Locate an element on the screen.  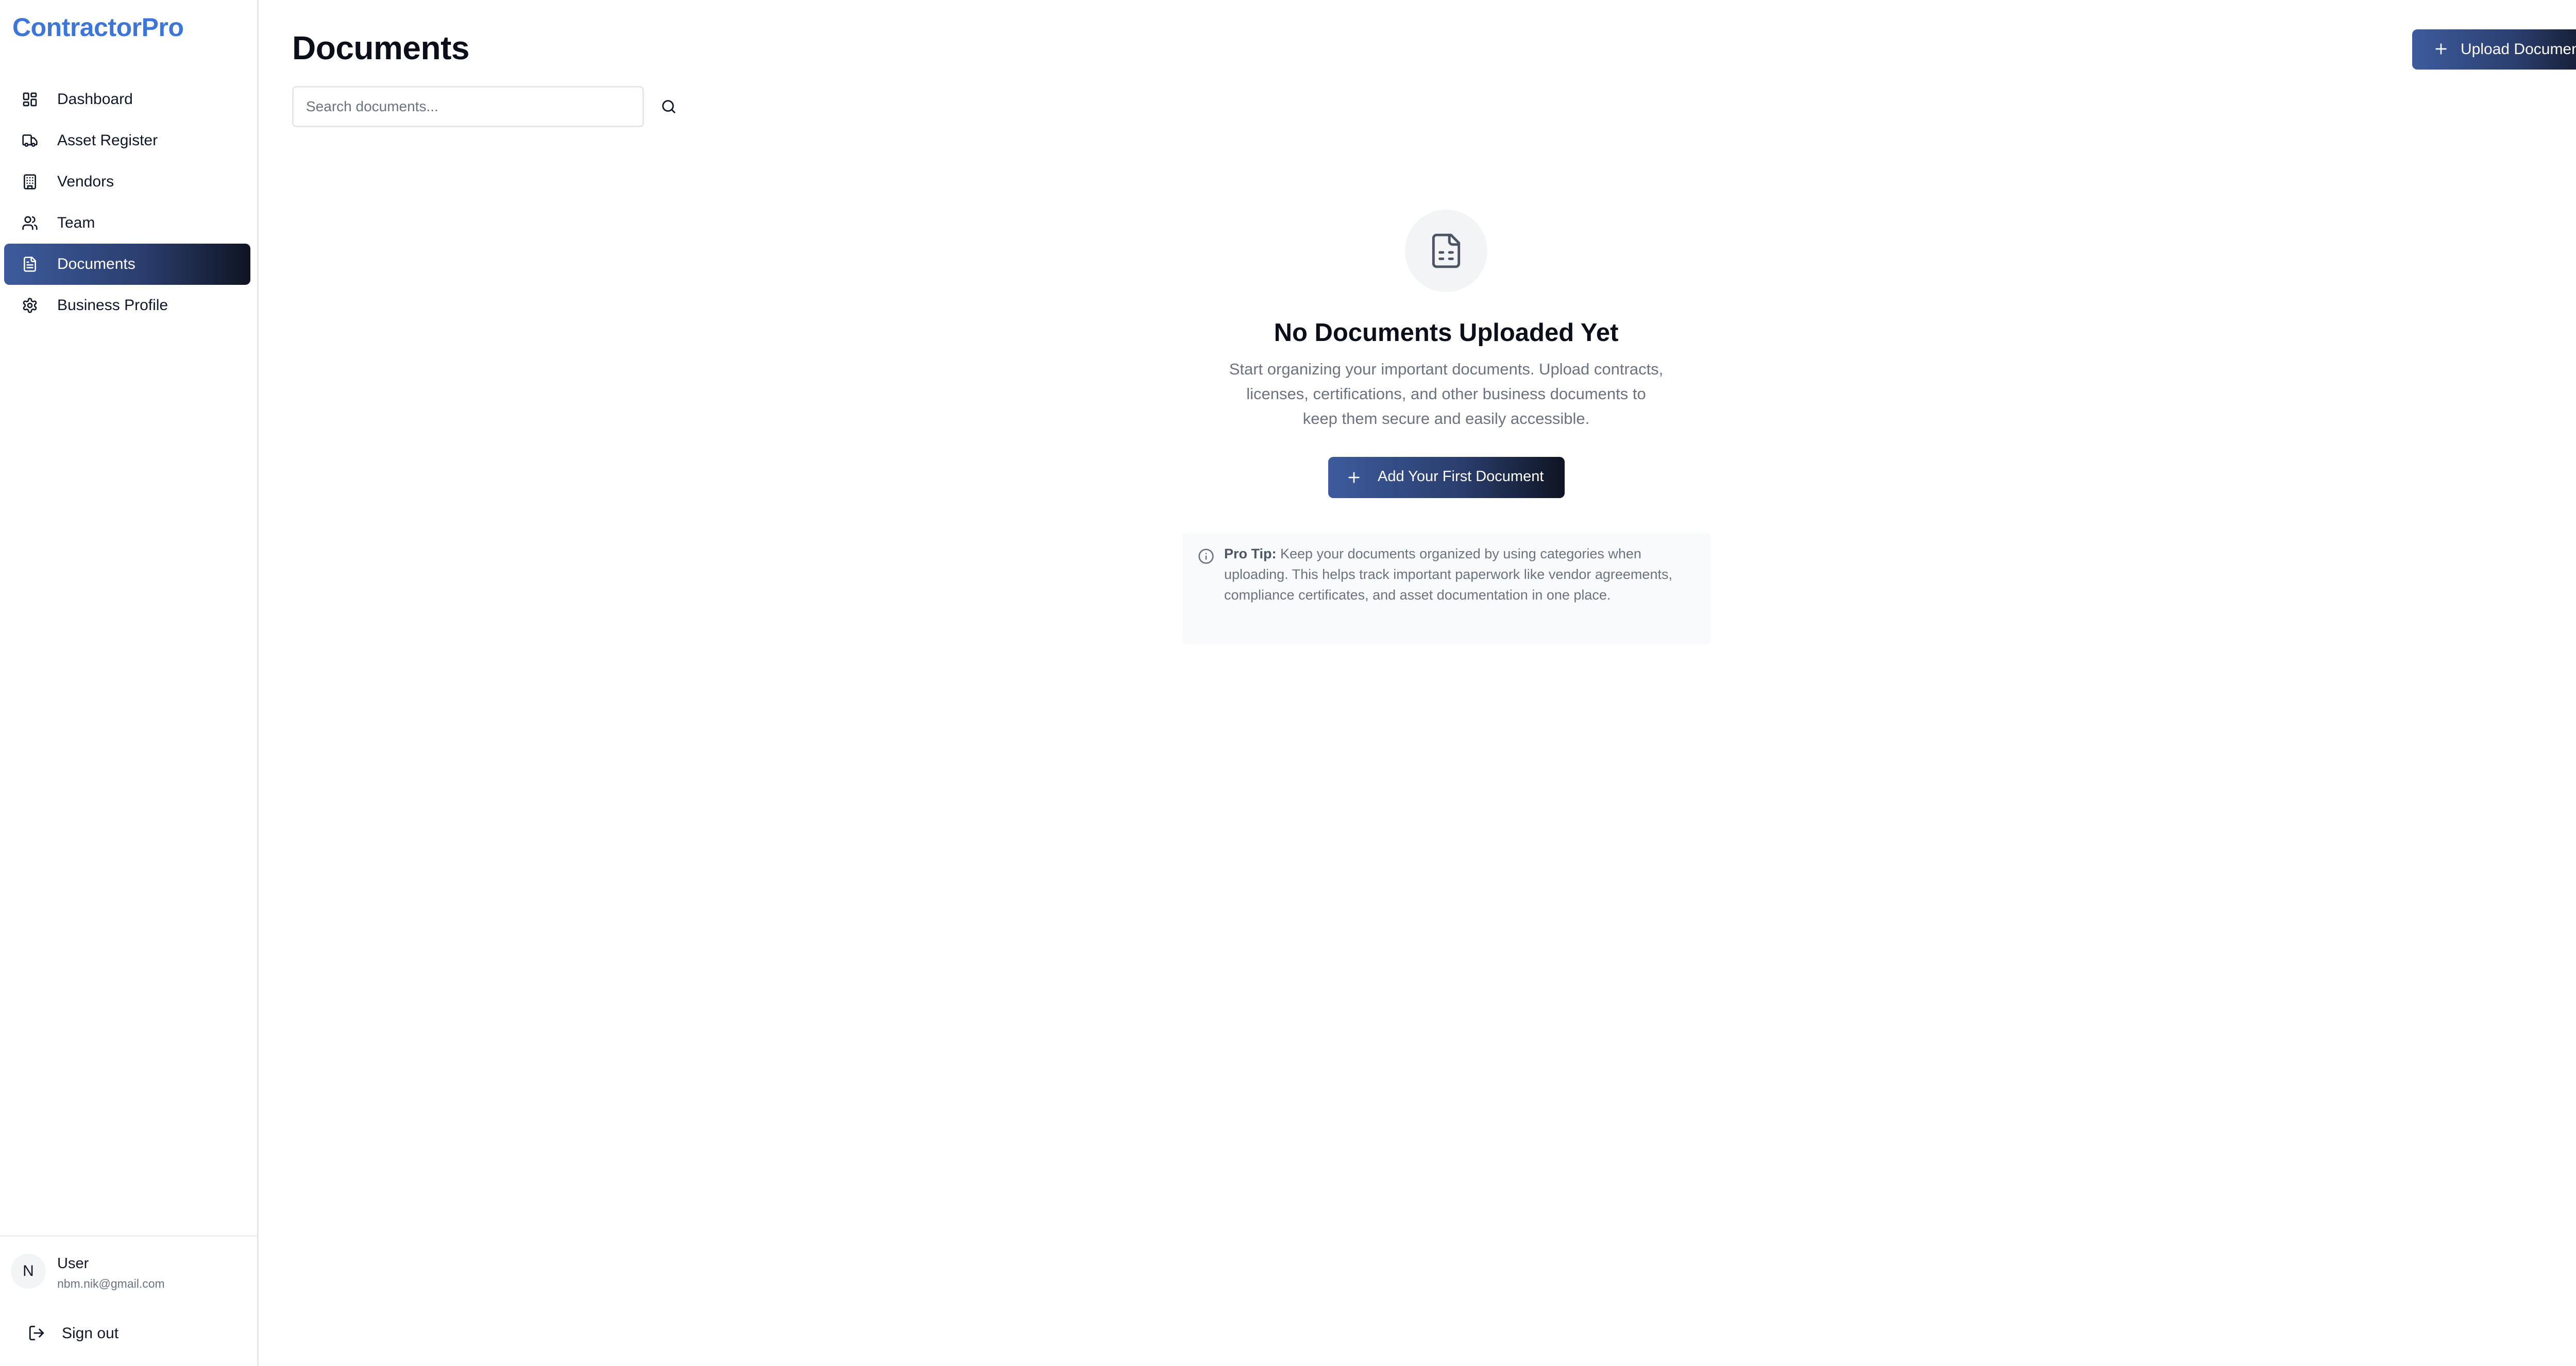
file-text-icon is located at coordinates (30, 264).